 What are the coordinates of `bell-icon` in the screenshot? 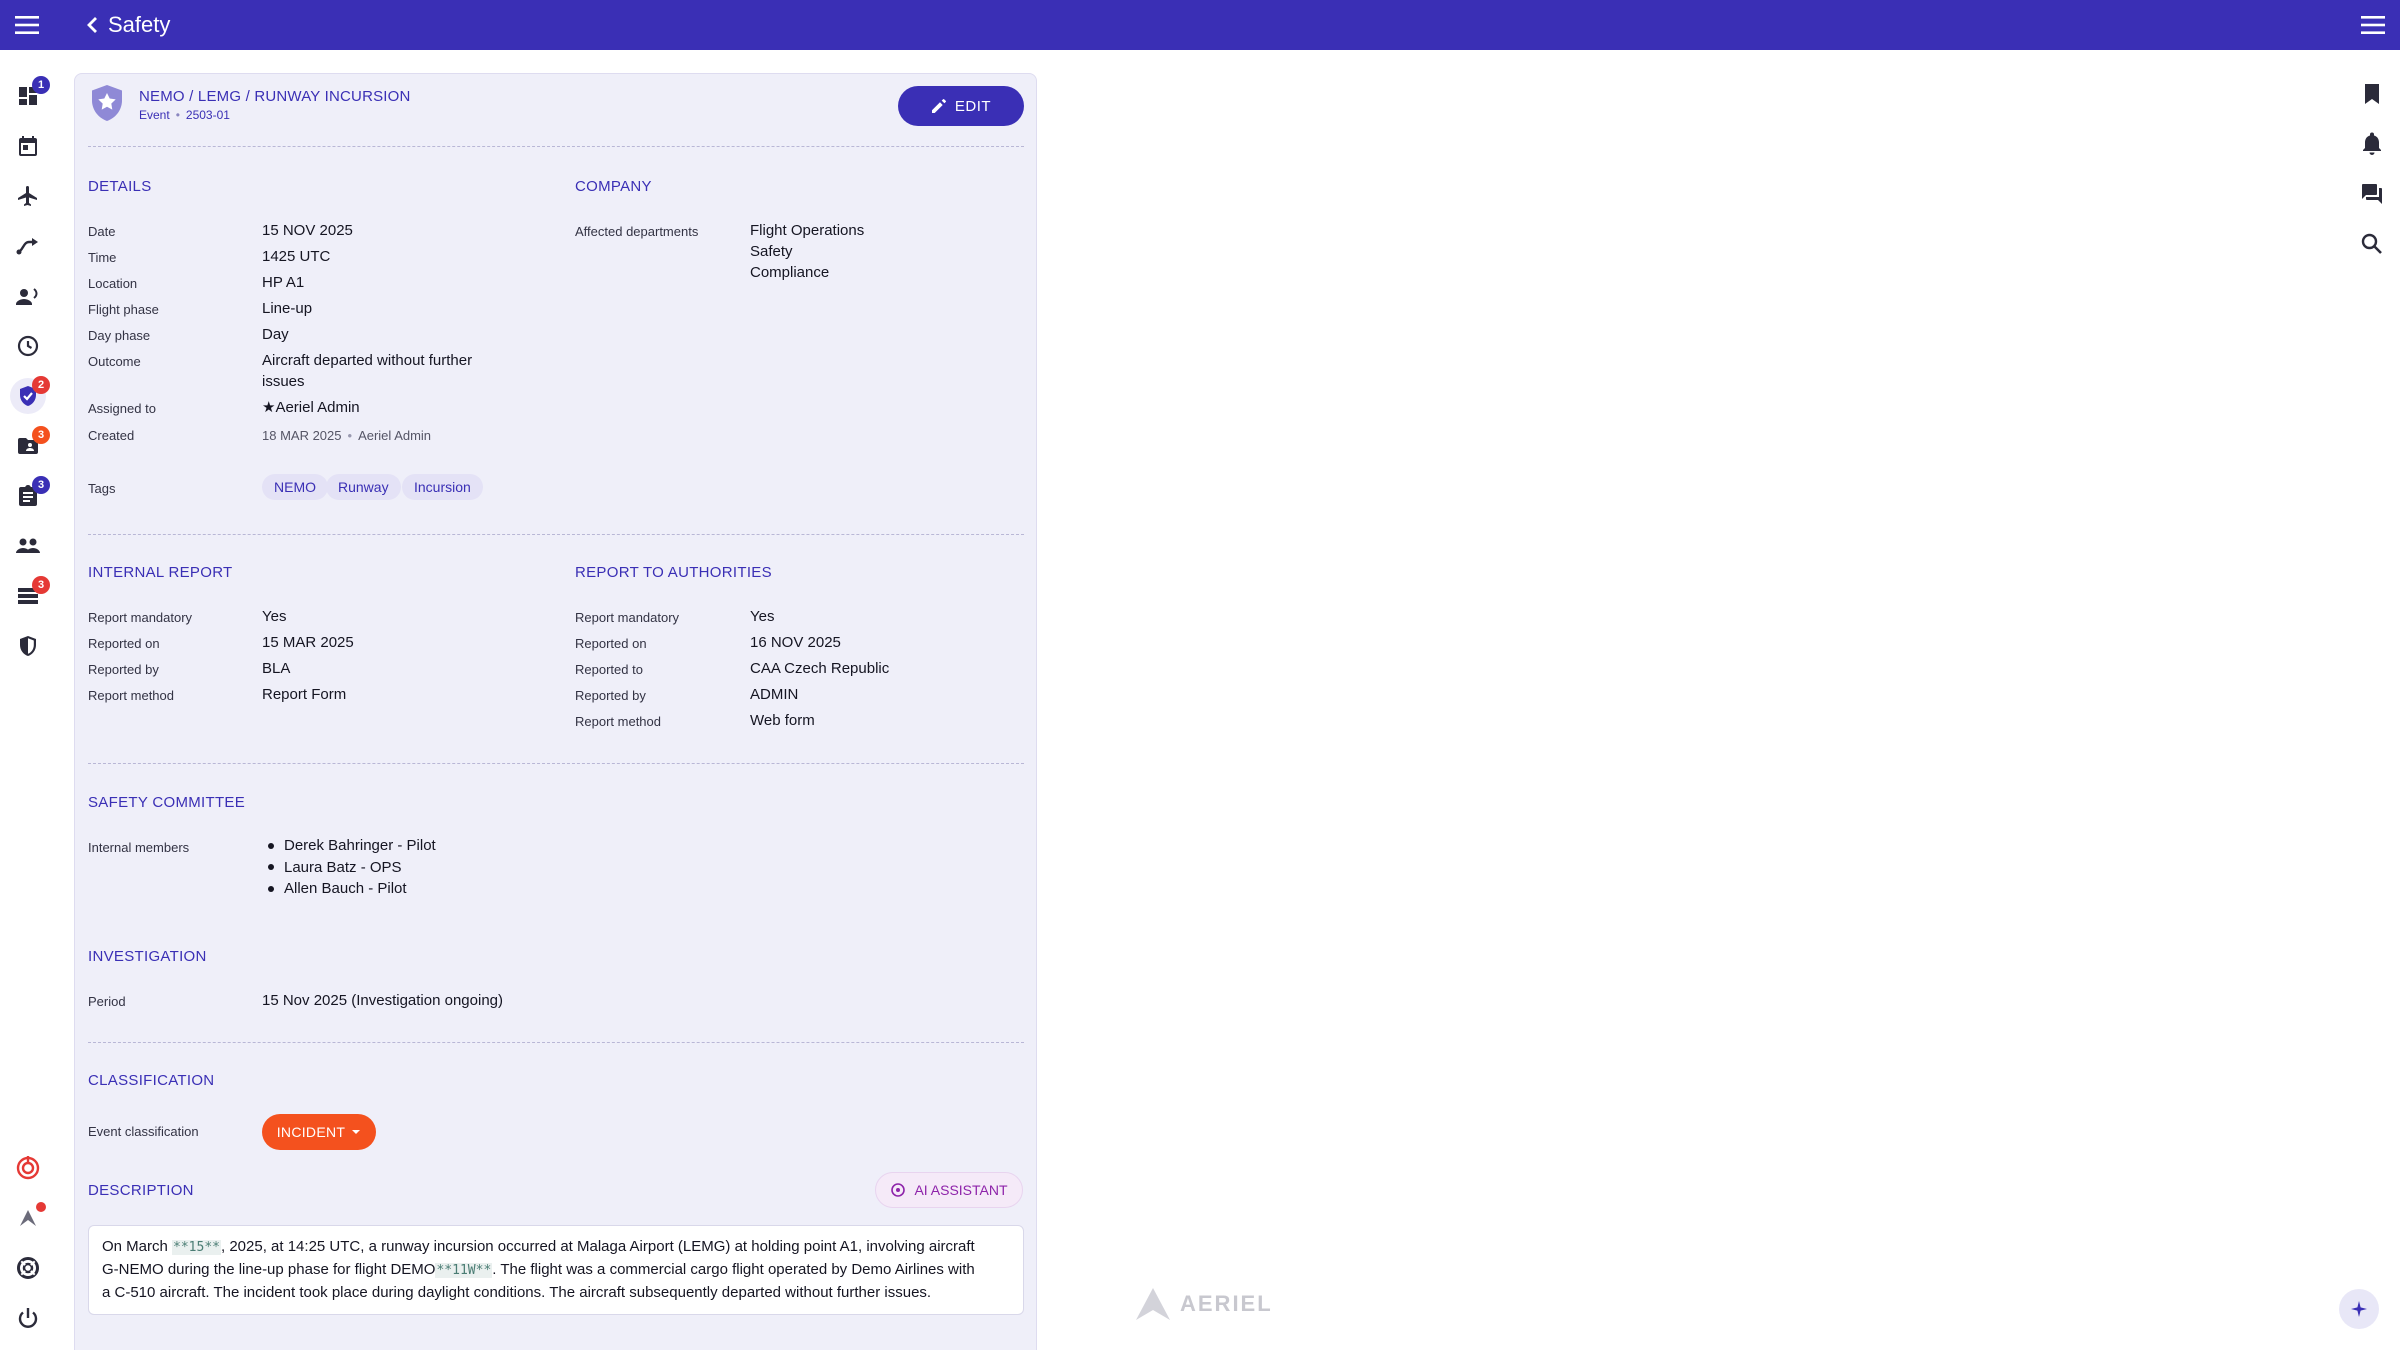 It's located at (2372, 143).